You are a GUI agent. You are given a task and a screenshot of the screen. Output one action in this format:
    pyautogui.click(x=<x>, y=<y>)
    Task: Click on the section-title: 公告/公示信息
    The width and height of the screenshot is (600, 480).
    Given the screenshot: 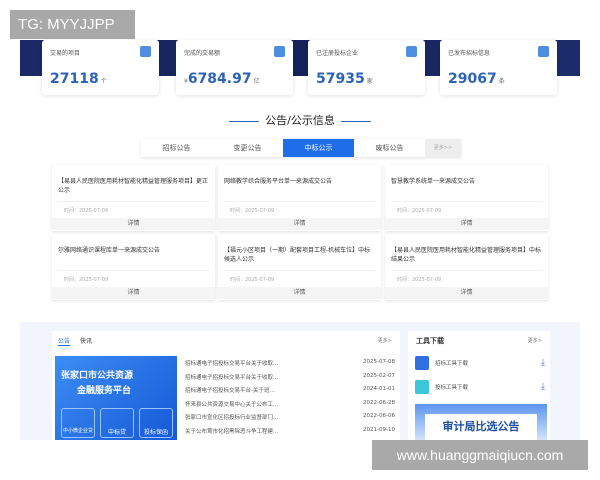 What is the action you would take?
    pyautogui.click(x=300, y=120)
    